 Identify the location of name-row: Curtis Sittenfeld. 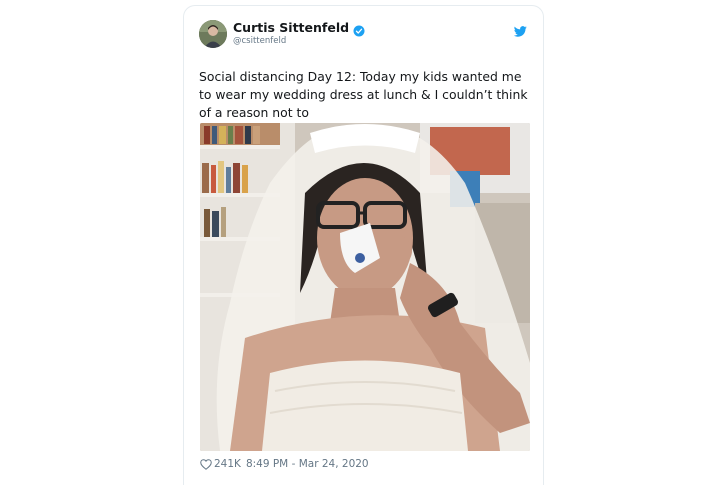
(299, 28).